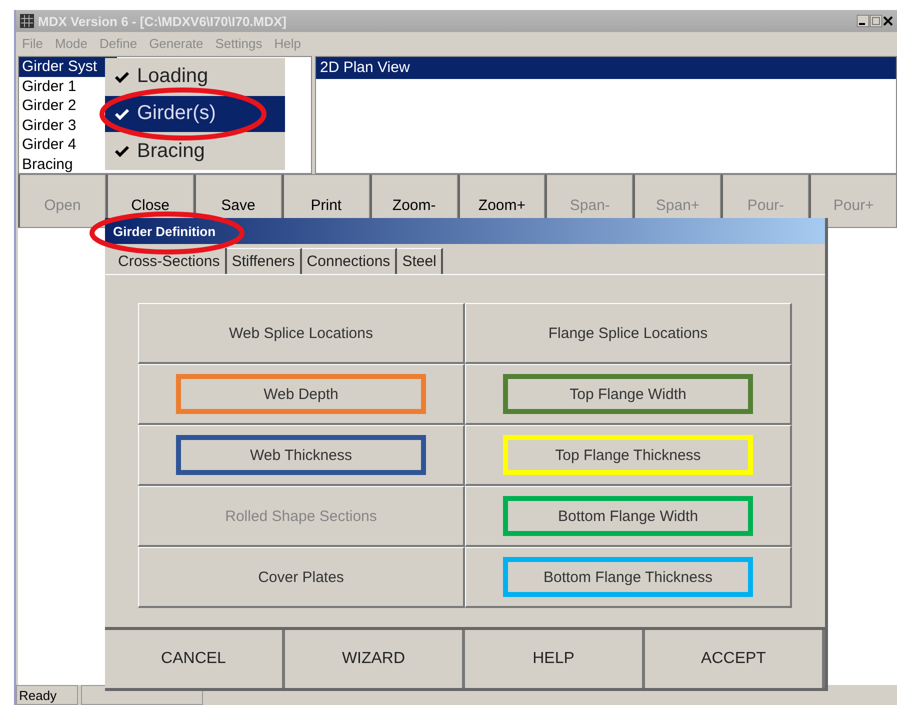 The image size is (897, 705). What do you see at coordinates (420, 261) in the screenshot?
I see `tab: Steel` at bounding box center [420, 261].